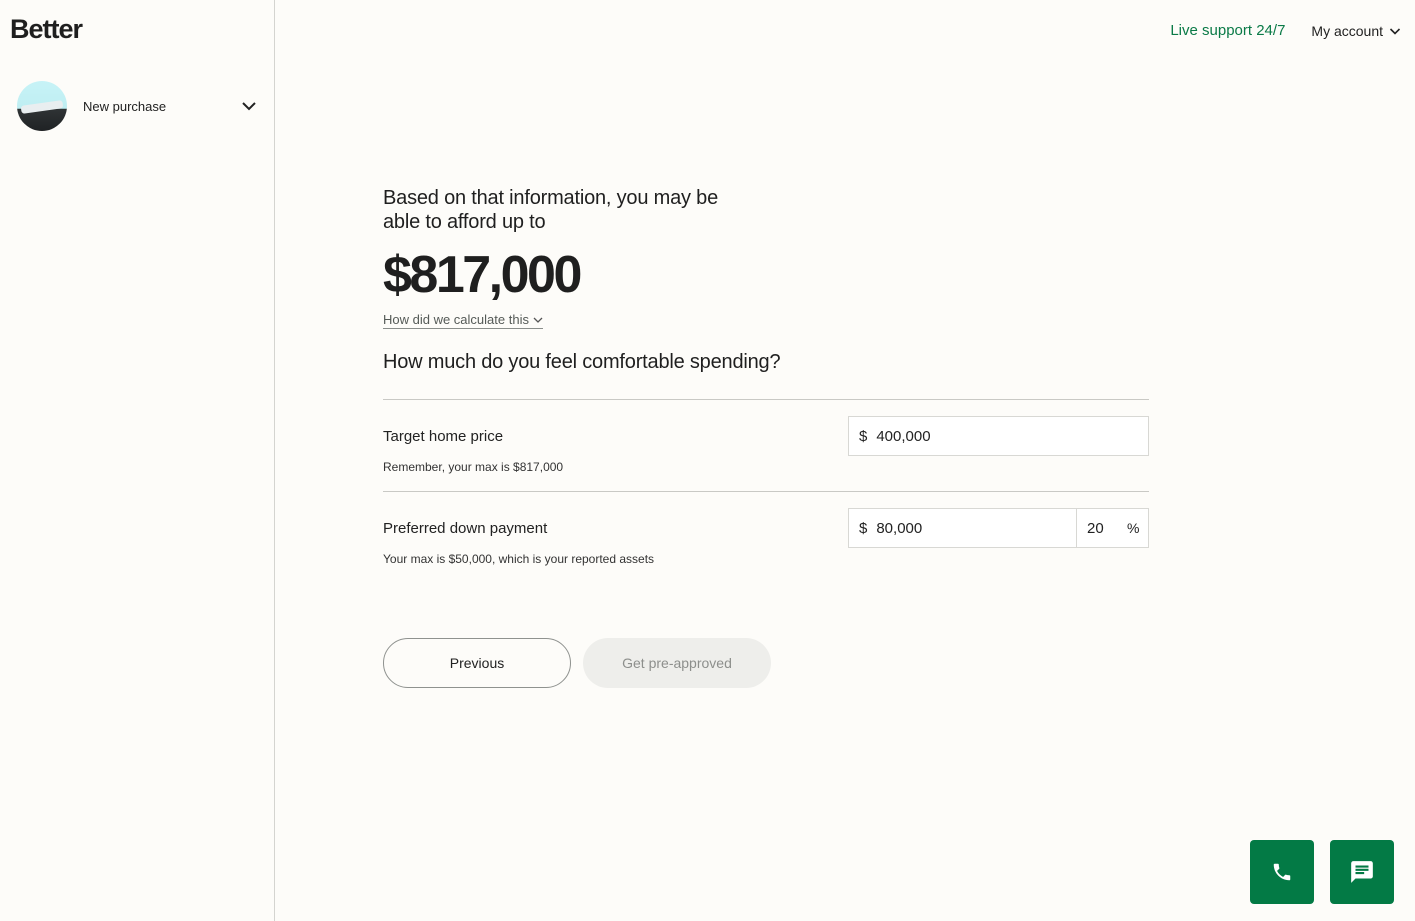  What do you see at coordinates (677, 663) in the screenshot?
I see `get-pre-approved-button: Get pre-approved` at bounding box center [677, 663].